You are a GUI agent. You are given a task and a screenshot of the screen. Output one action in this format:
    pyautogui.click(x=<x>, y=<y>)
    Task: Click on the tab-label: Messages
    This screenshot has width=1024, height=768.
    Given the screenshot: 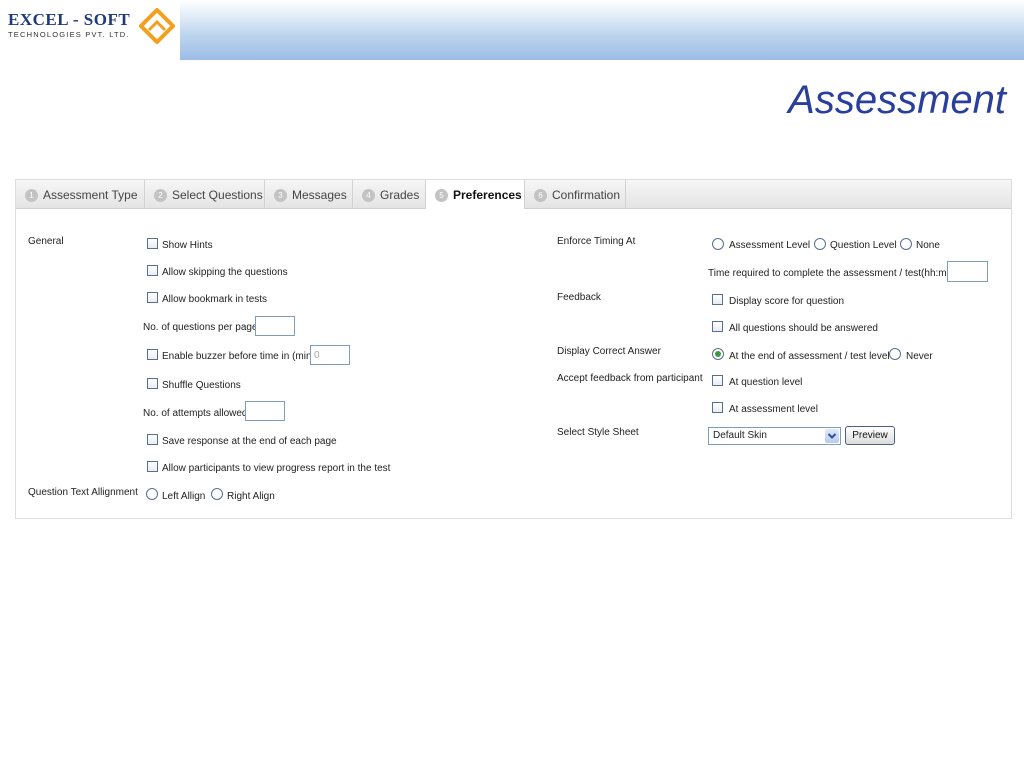 What is the action you would take?
    pyautogui.click(x=319, y=195)
    